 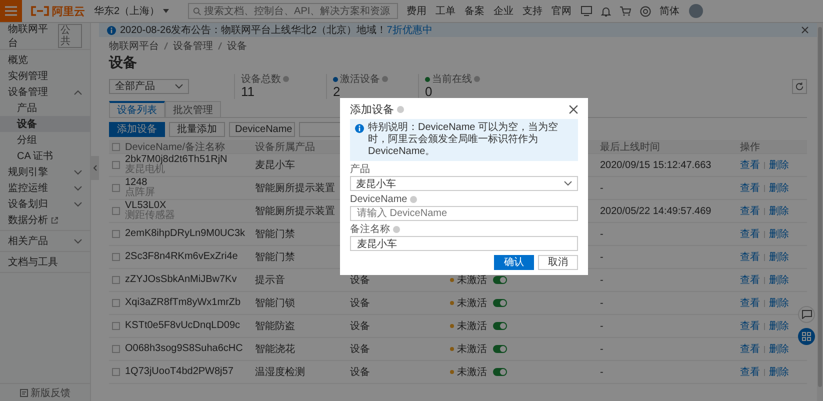 I want to click on stat-value: 11, so click(x=248, y=91).